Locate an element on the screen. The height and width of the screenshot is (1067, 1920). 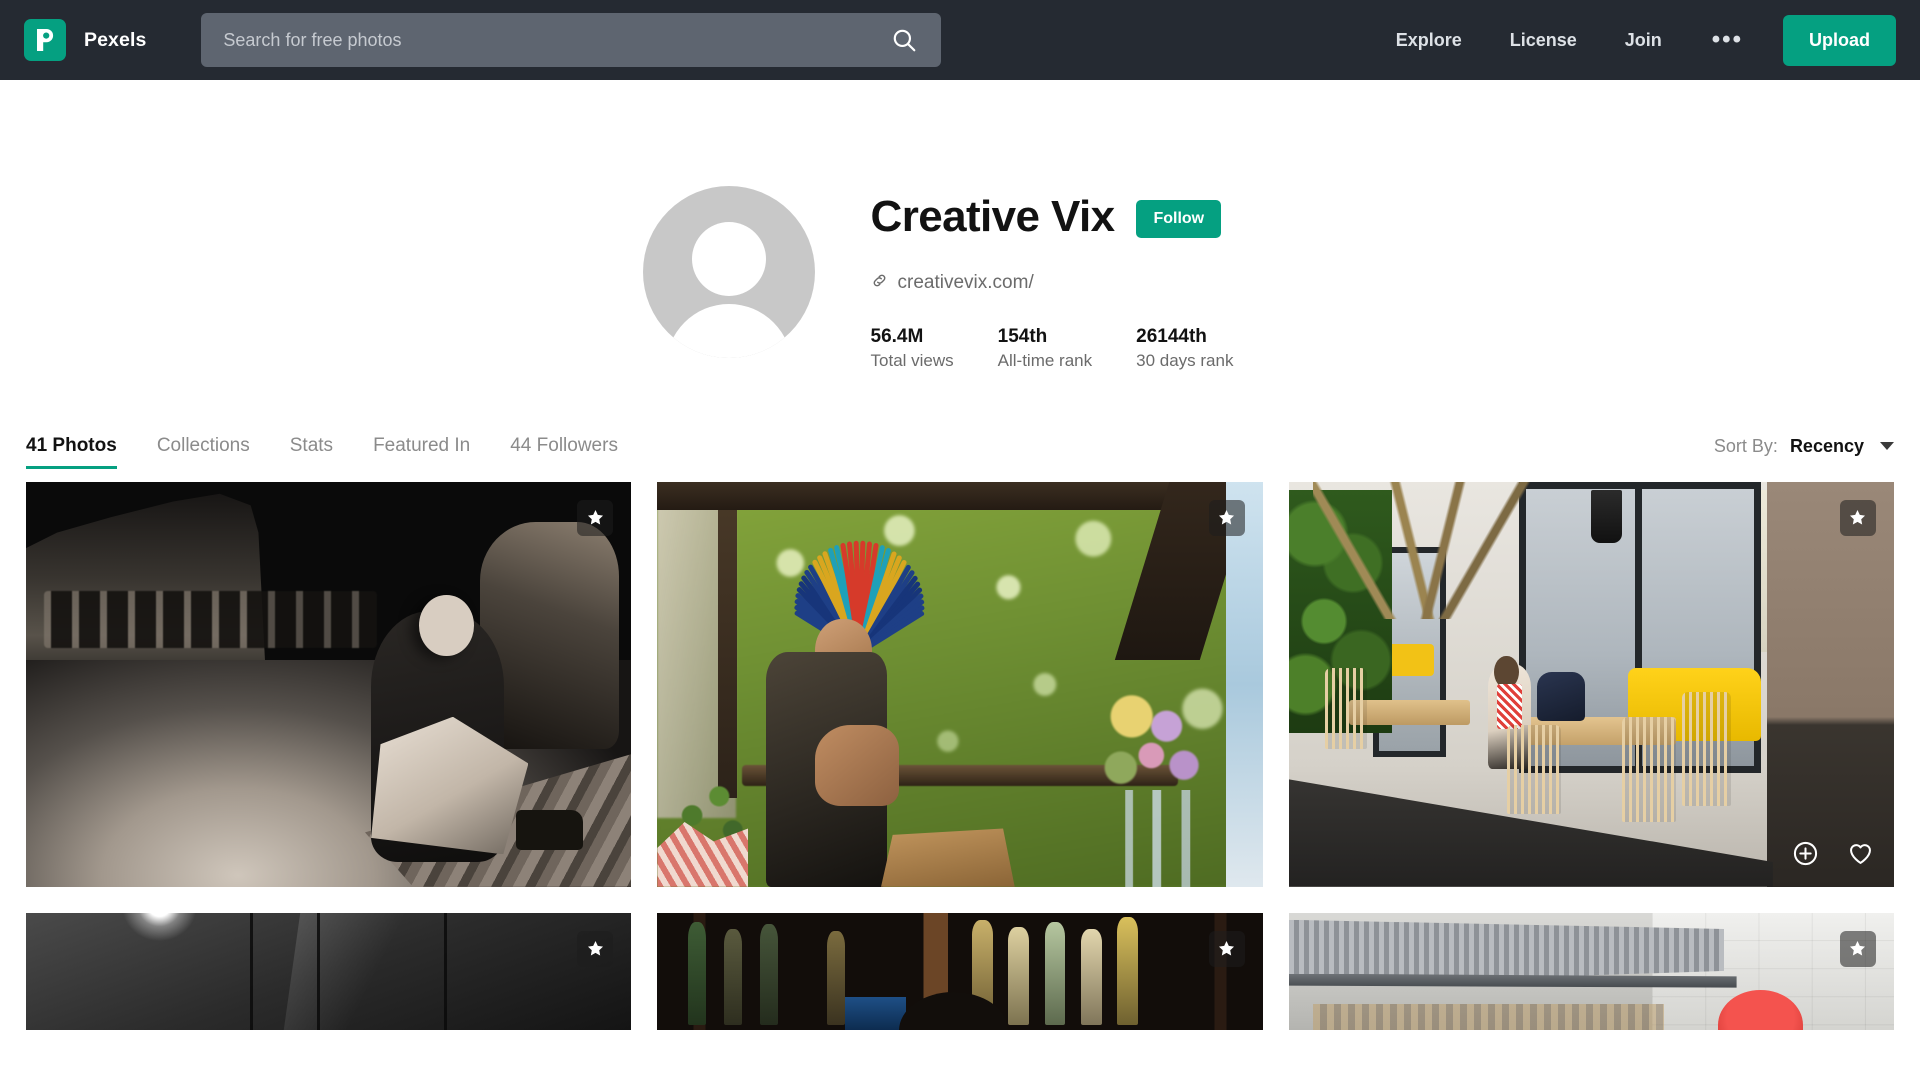
upload-button: Upload is located at coordinates (1839, 40).